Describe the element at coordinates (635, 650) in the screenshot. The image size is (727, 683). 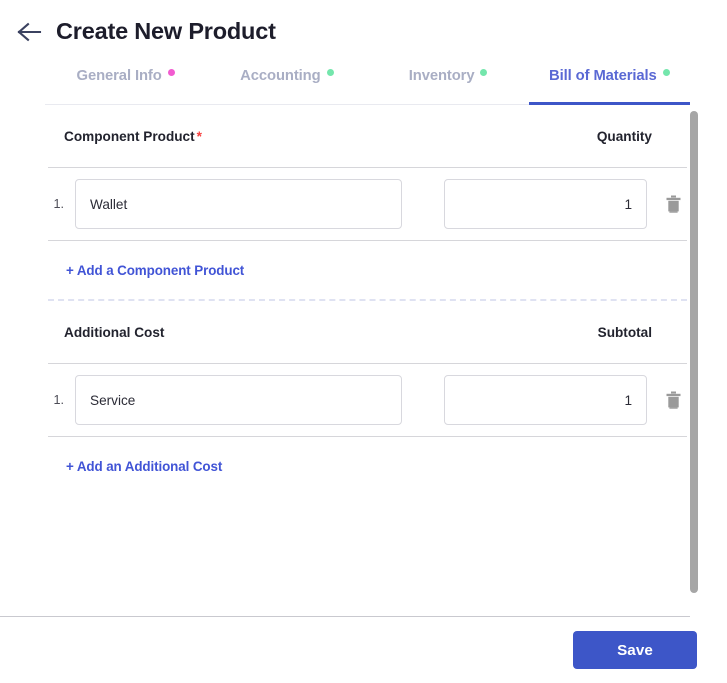
I see `save-button: Save` at that location.